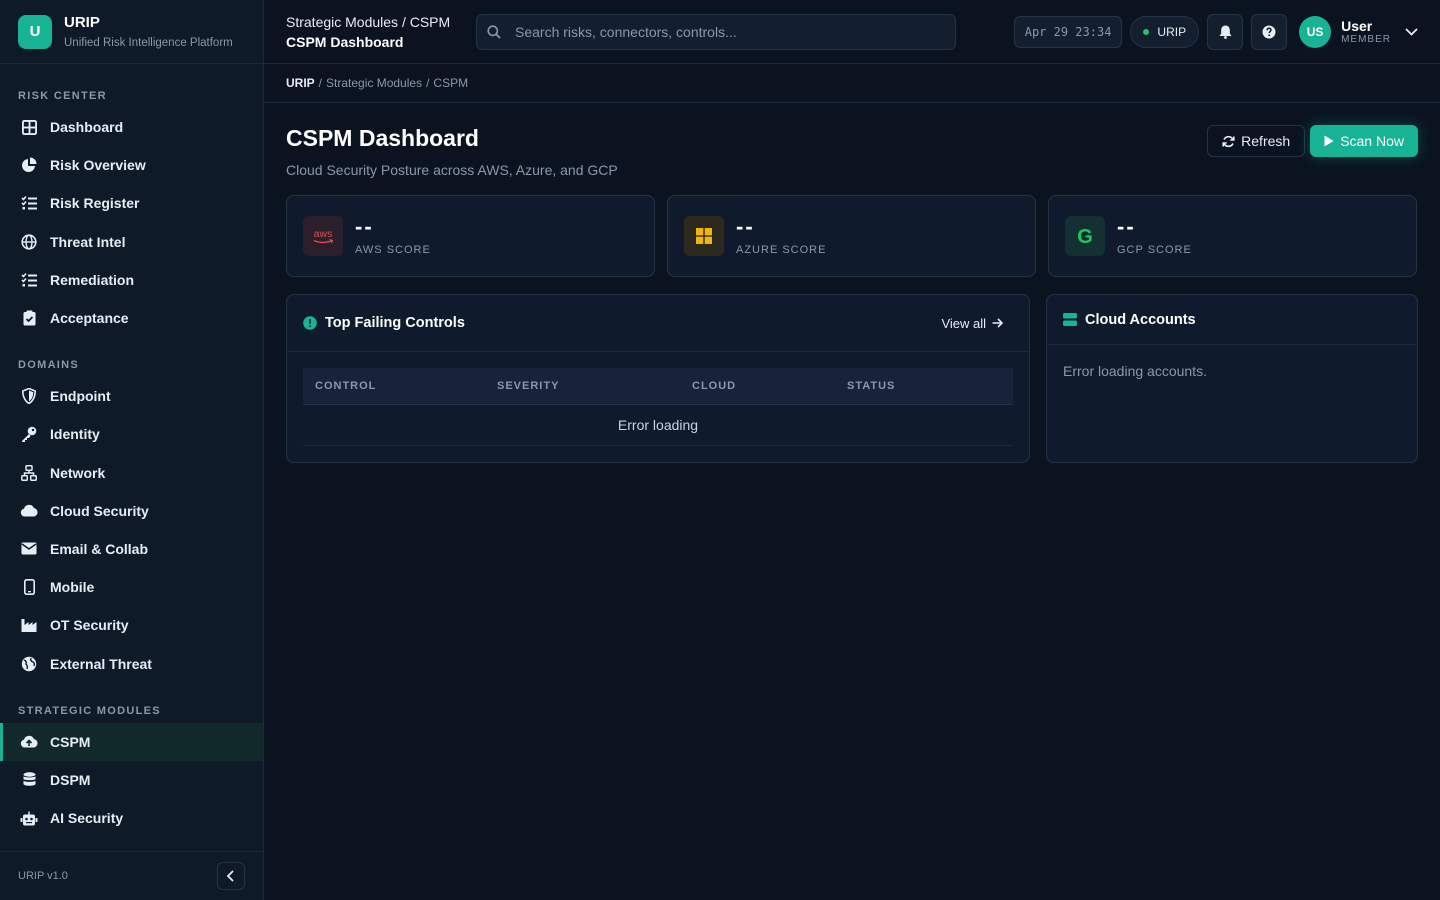  What do you see at coordinates (494, 31) in the screenshot?
I see `search-icon` at bounding box center [494, 31].